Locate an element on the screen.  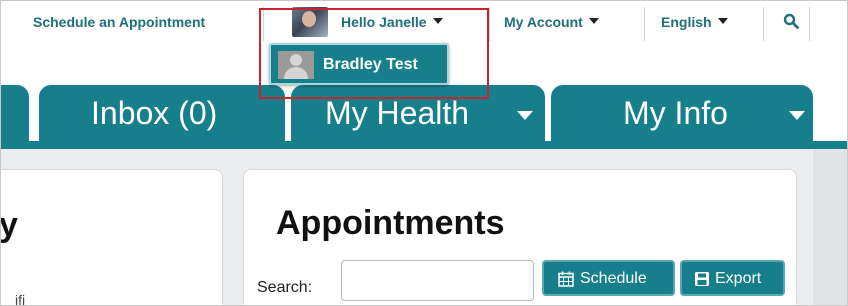
tab-inbox-label: Inbox (0) is located at coordinates (154, 113).